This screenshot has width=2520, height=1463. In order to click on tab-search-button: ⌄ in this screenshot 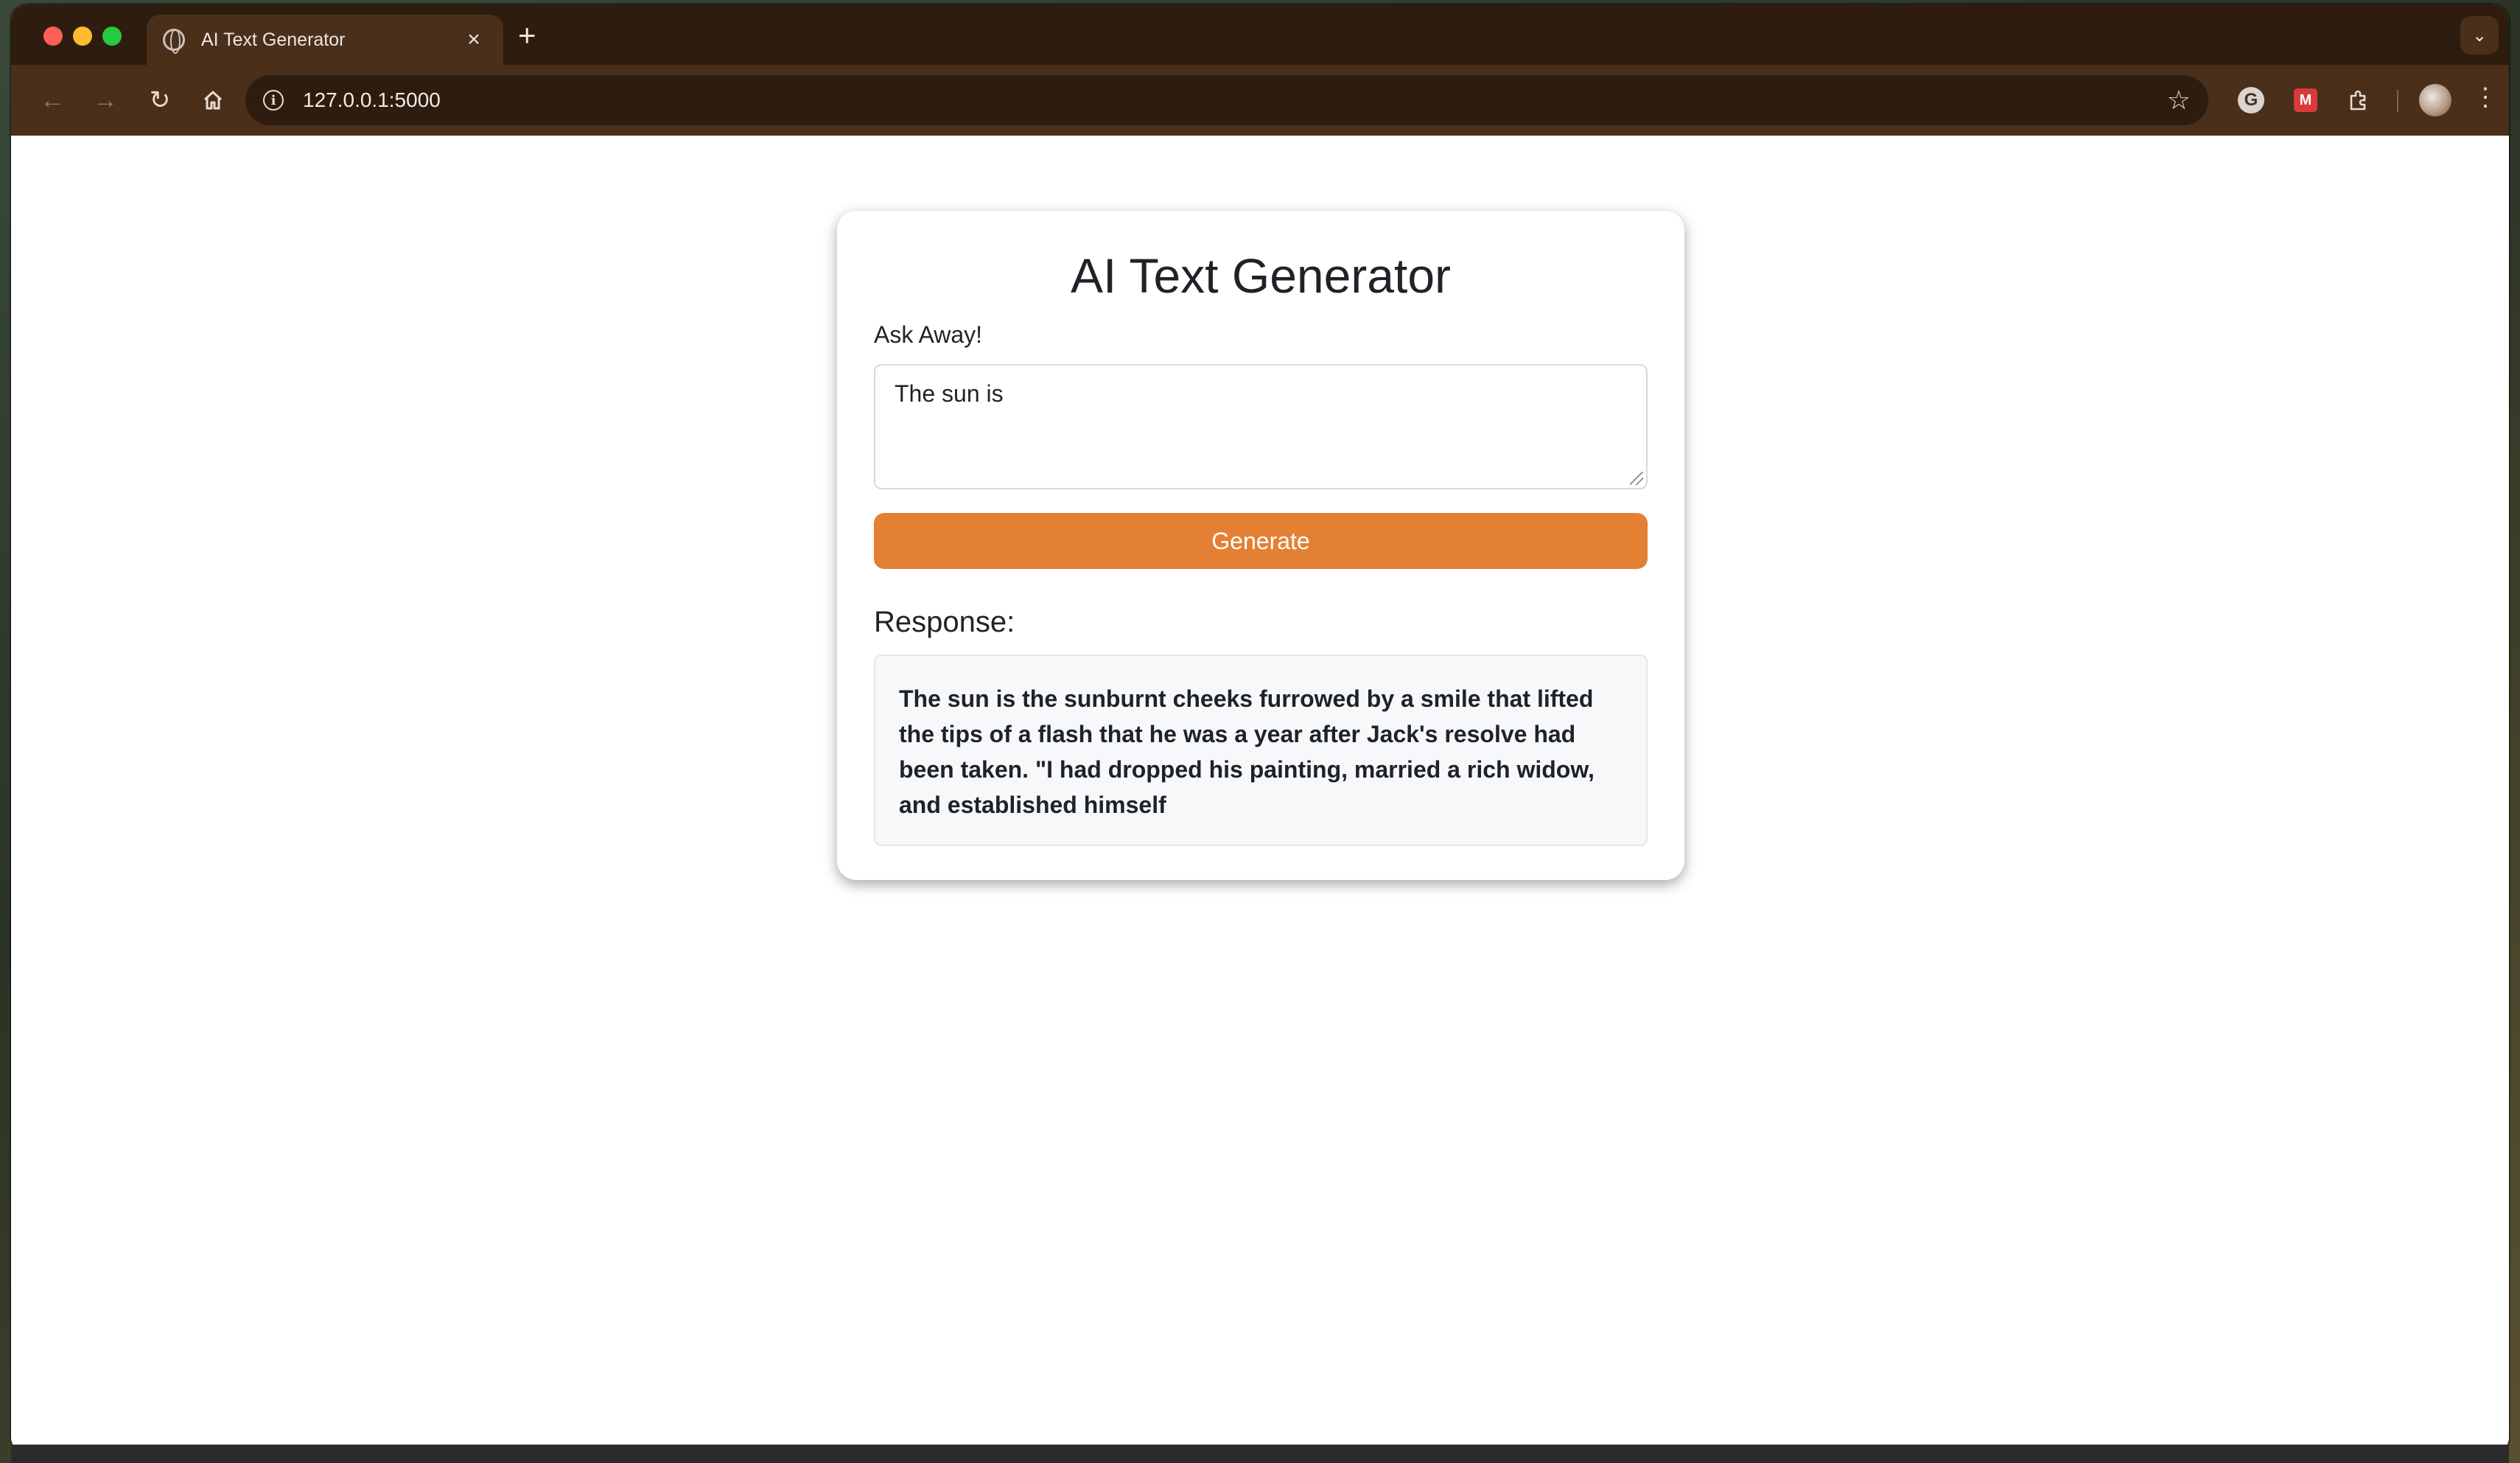, I will do `click(2479, 35)`.